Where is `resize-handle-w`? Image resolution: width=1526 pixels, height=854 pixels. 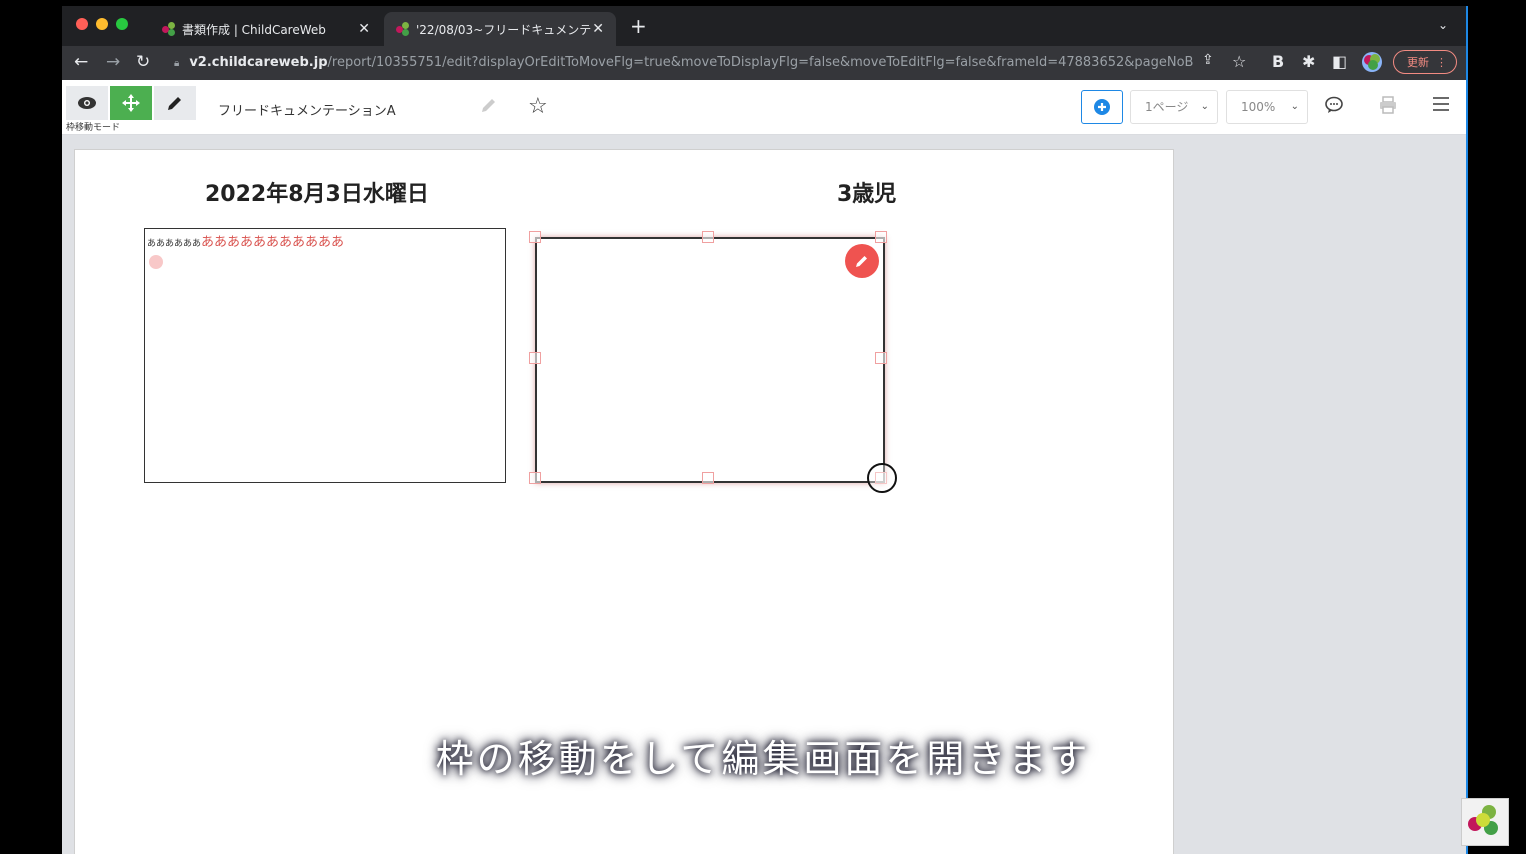
resize-handle-w is located at coordinates (535, 358).